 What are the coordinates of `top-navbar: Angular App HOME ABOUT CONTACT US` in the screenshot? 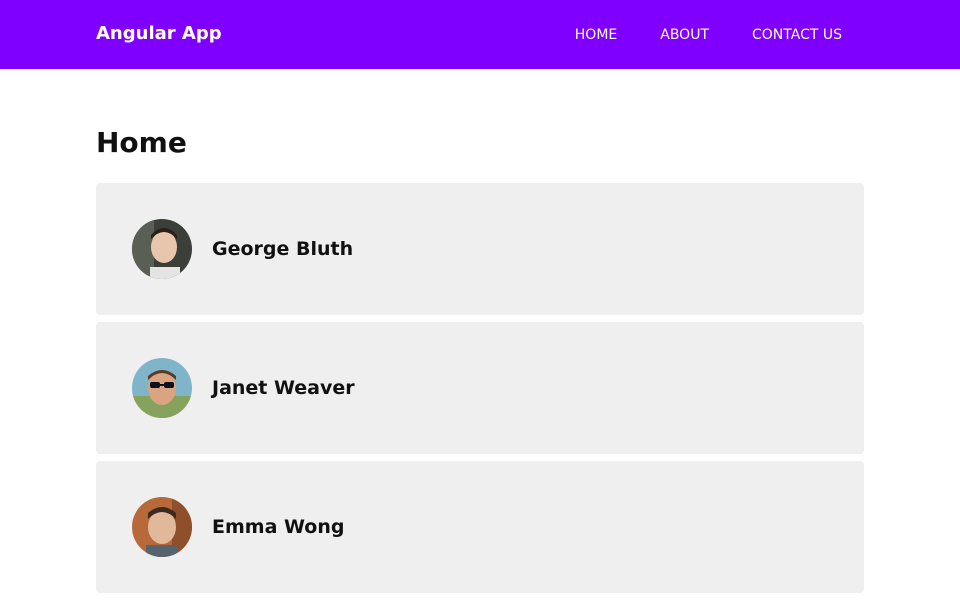 It's located at (480, 34).